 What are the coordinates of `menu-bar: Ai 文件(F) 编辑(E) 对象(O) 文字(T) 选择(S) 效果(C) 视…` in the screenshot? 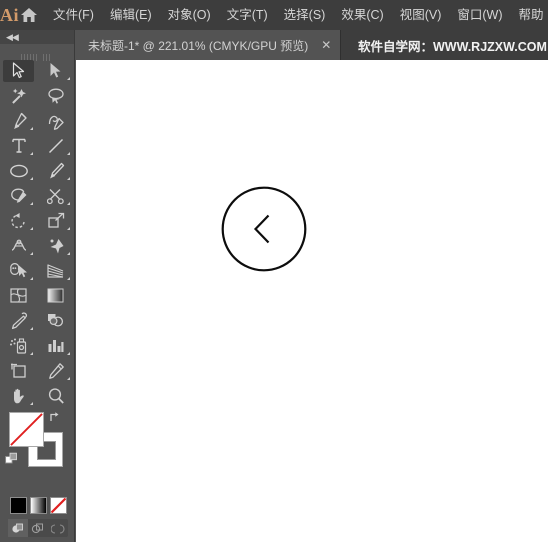 It's located at (274, 15).